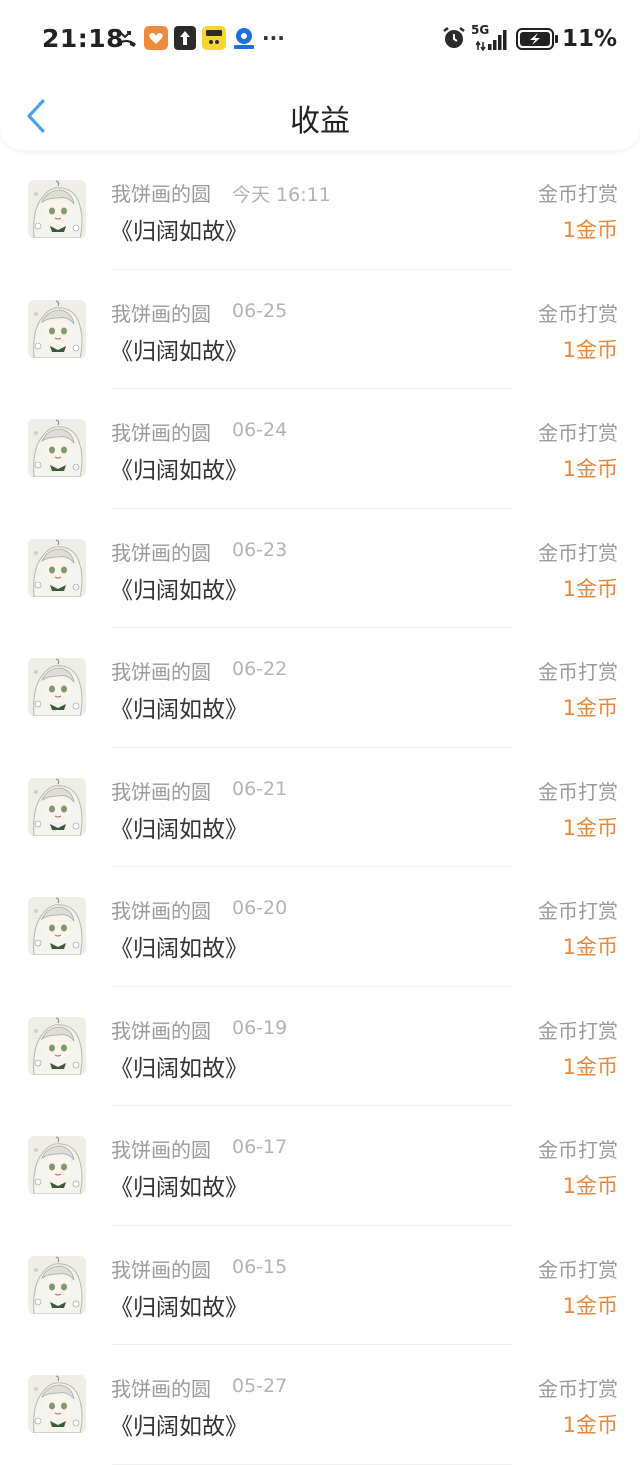  I want to click on earning-record-row: 我饼画的圆 05-27 《归阔如故》 金币打赏 1金币, so click(320, 1405).